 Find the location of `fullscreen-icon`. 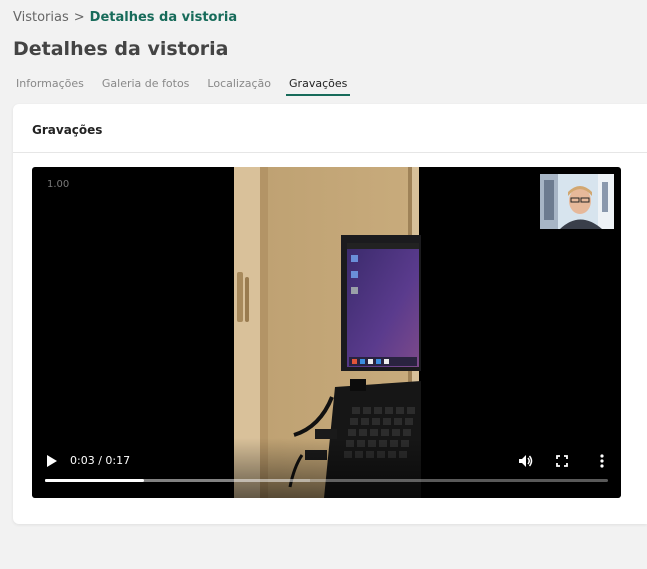

fullscreen-icon is located at coordinates (562, 461).